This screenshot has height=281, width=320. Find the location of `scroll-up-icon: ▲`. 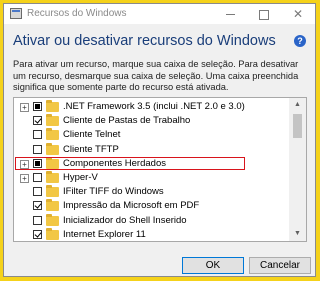

scroll-up-icon: ▲ is located at coordinates (297, 105).